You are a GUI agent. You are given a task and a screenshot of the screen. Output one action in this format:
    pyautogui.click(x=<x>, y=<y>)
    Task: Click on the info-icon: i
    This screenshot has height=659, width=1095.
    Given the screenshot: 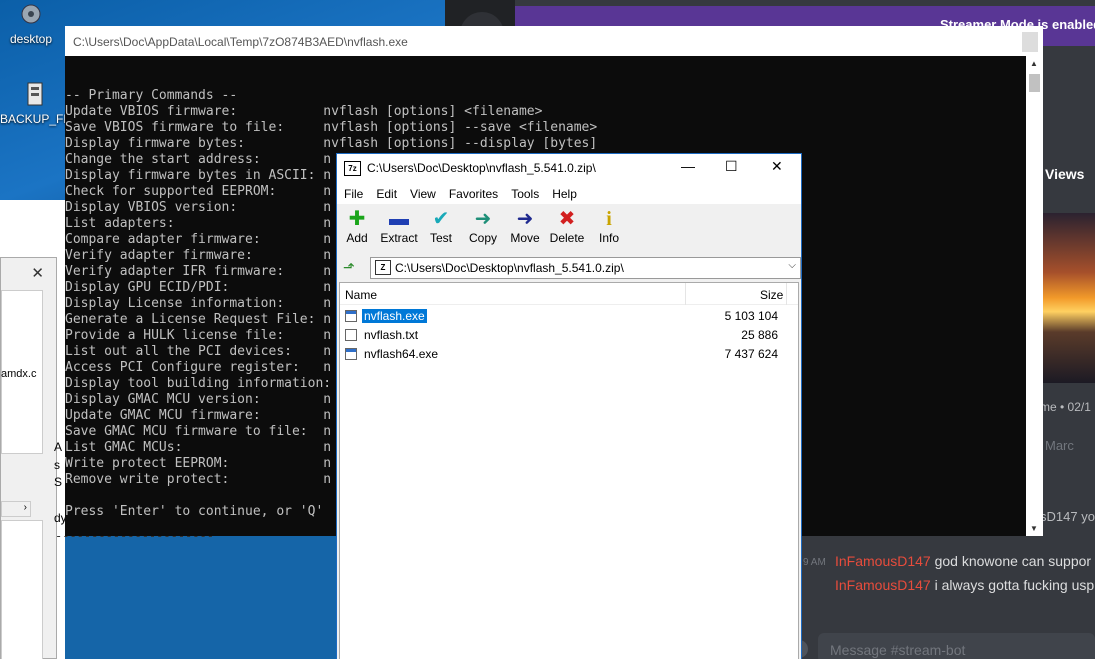 What is the action you would take?
    pyautogui.click(x=609, y=219)
    